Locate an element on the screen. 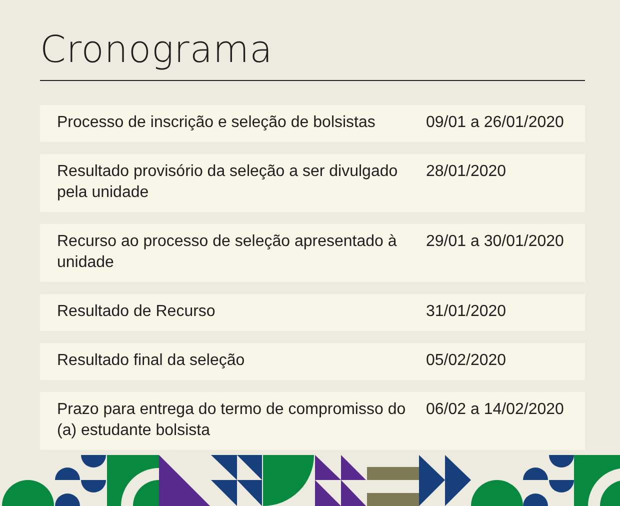  date-label: 06/02 a 14/02/2020 is located at coordinates (495, 410).